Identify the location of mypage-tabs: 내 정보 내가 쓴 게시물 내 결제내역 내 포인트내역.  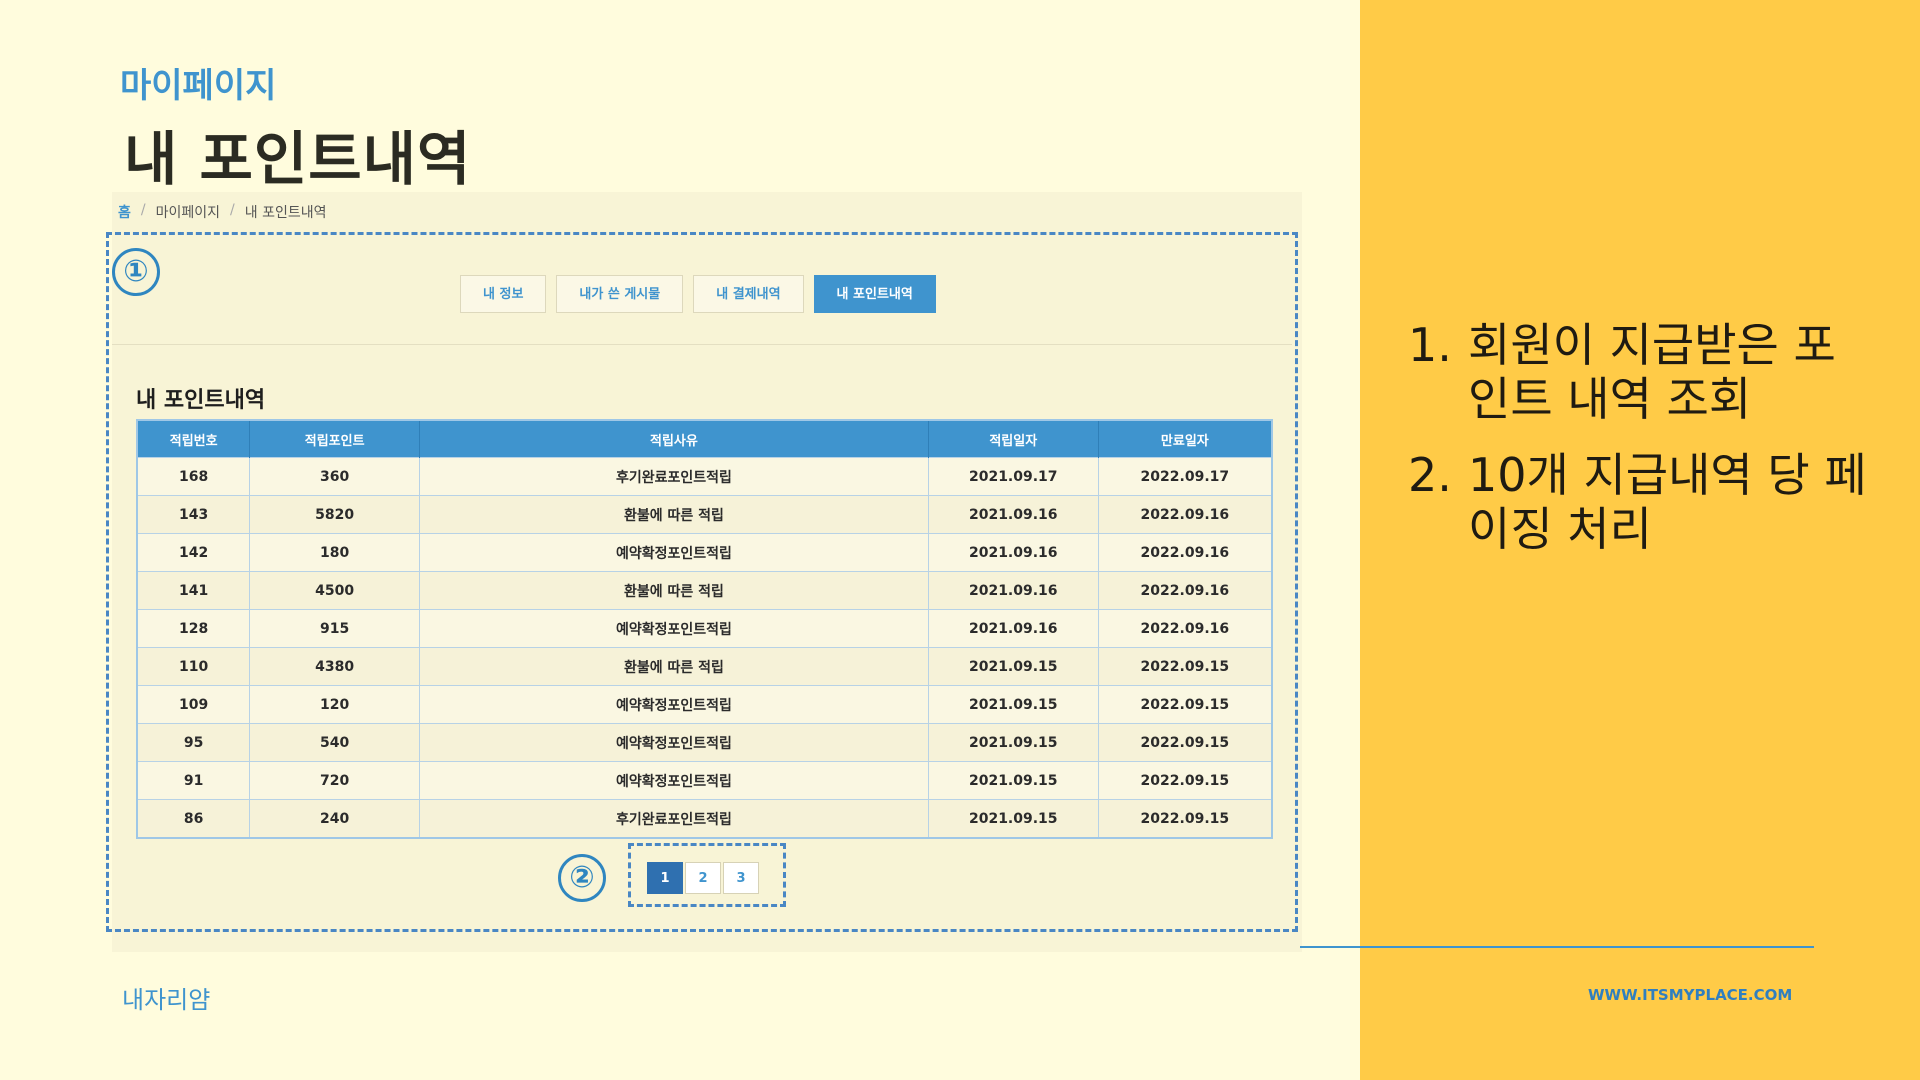
(698, 294).